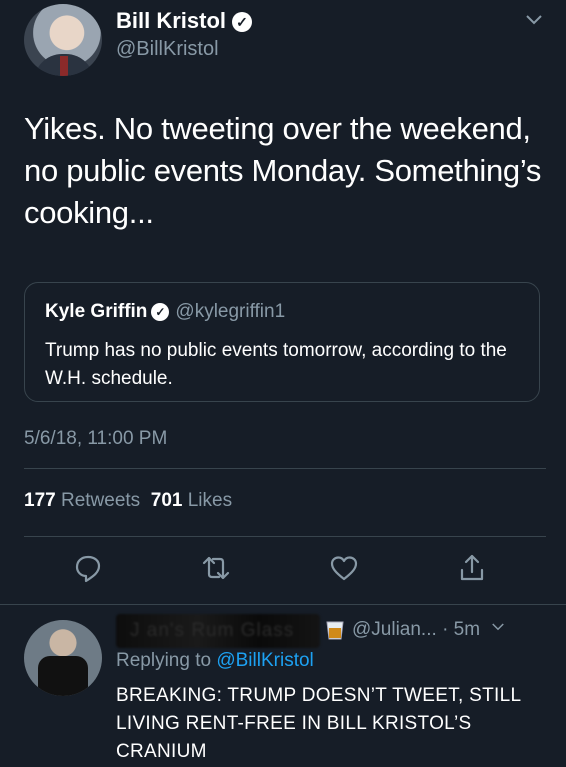 This screenshot has width=566, height=767. What do you see at coordinates (216, 568) in the screenshot?
I see `retweet-icon` at bounding box center [216, 568].